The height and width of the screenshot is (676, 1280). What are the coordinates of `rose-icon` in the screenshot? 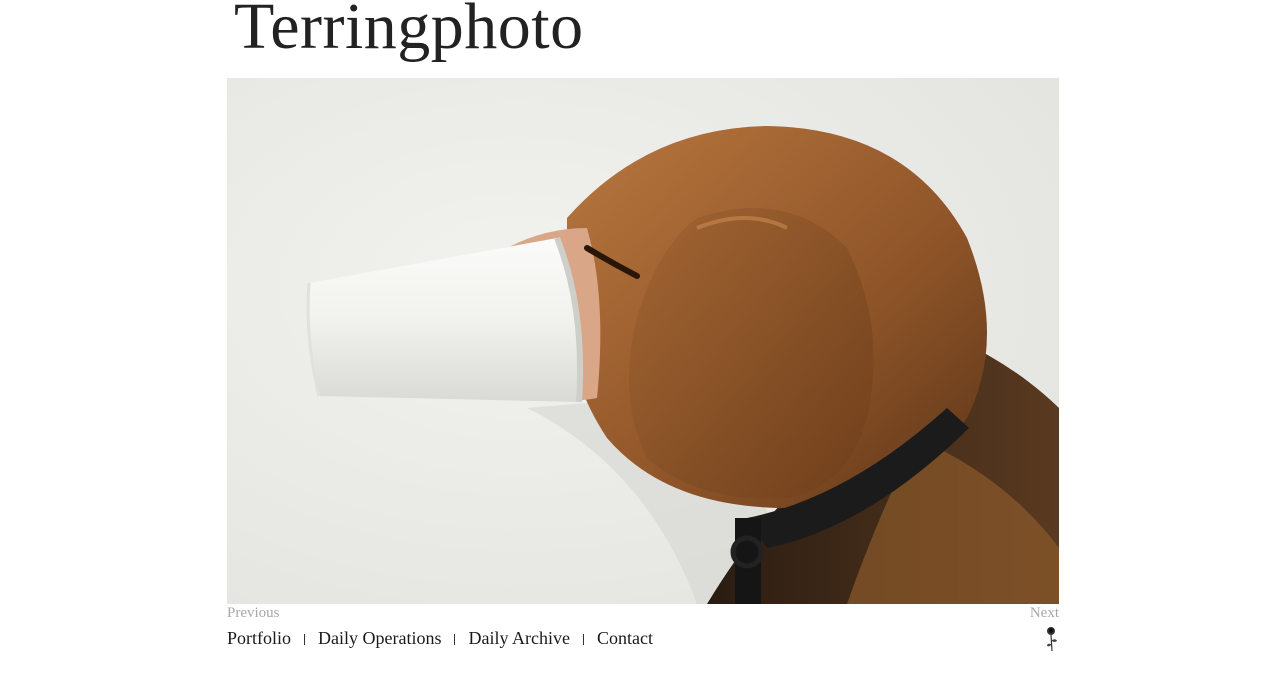 It's located at (1052, 639).